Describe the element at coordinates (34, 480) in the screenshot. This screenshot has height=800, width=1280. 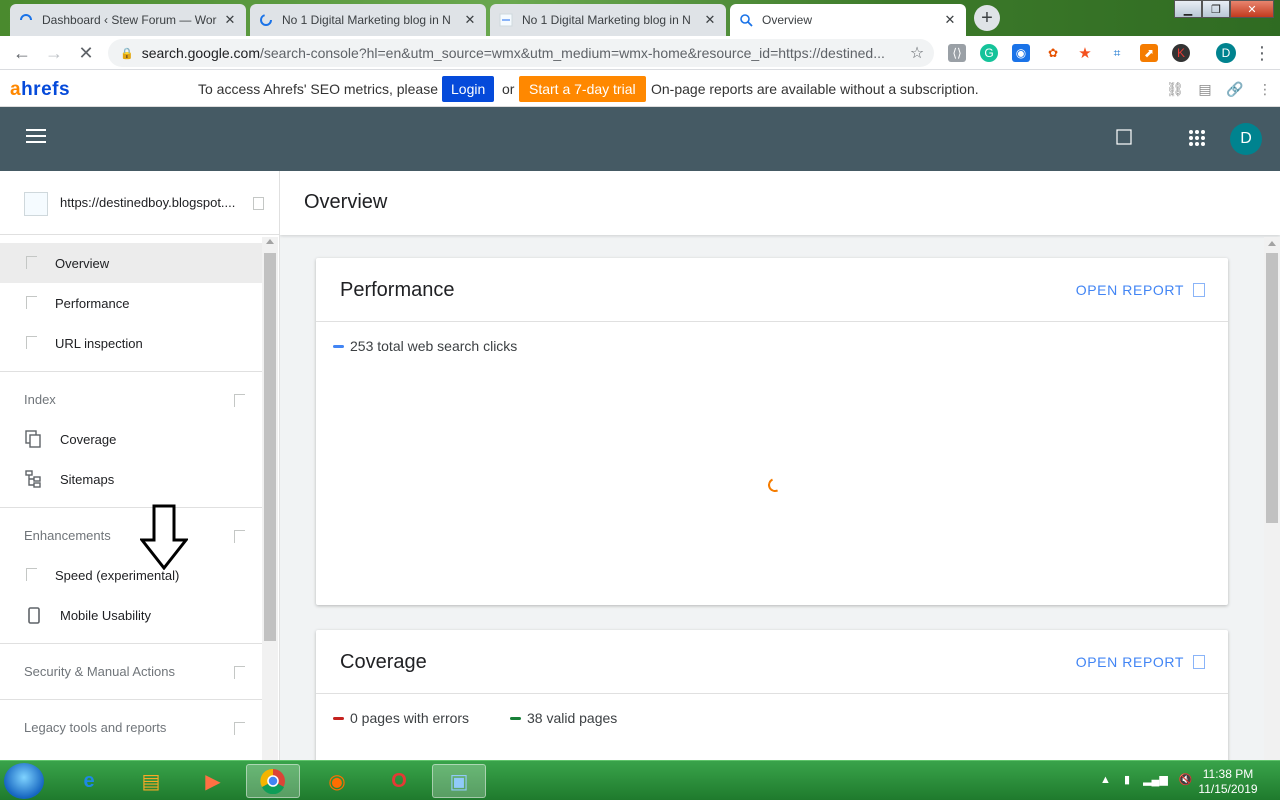
I see `sitemap-icon` at that location.